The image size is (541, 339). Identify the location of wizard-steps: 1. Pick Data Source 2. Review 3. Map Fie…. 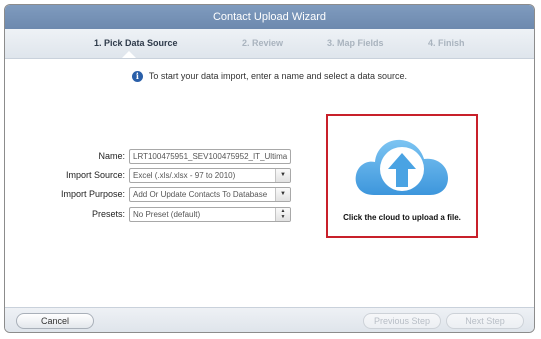
(269, 44).